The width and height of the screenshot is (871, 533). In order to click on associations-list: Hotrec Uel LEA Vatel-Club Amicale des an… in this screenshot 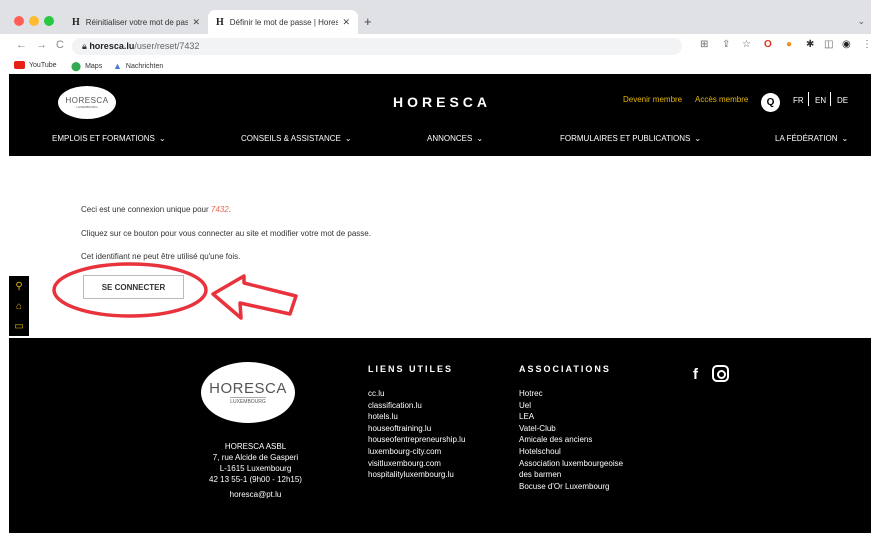, I will do `click(571, 440)`.